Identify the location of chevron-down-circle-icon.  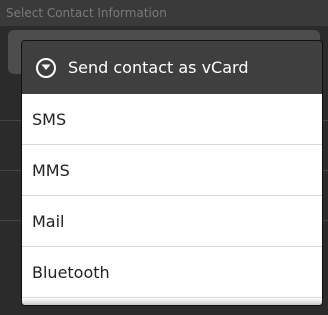
(46, 67).